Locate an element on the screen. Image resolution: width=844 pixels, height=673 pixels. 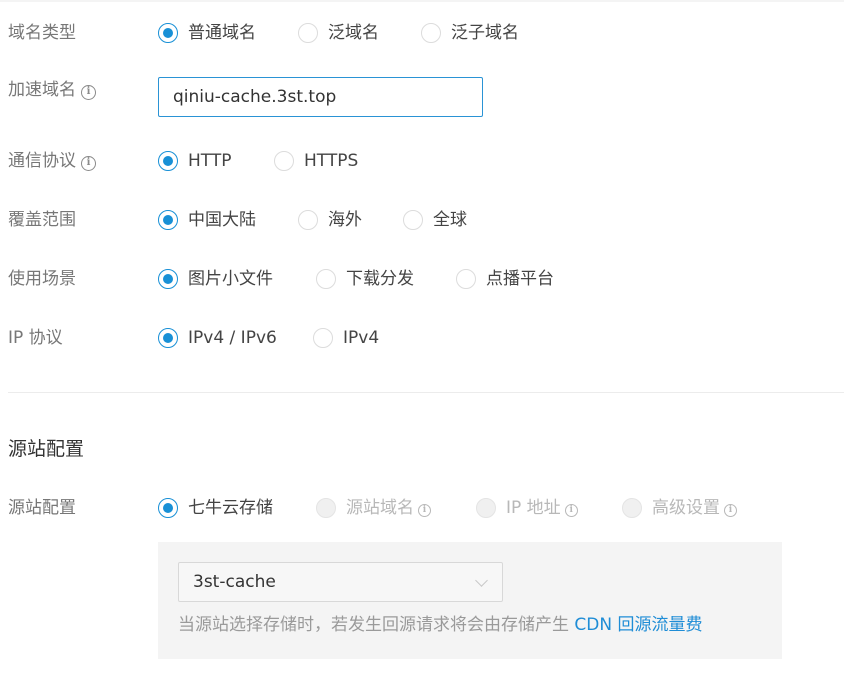
protocol-https-radio: HTTPS is located at coordinates (316, 161).